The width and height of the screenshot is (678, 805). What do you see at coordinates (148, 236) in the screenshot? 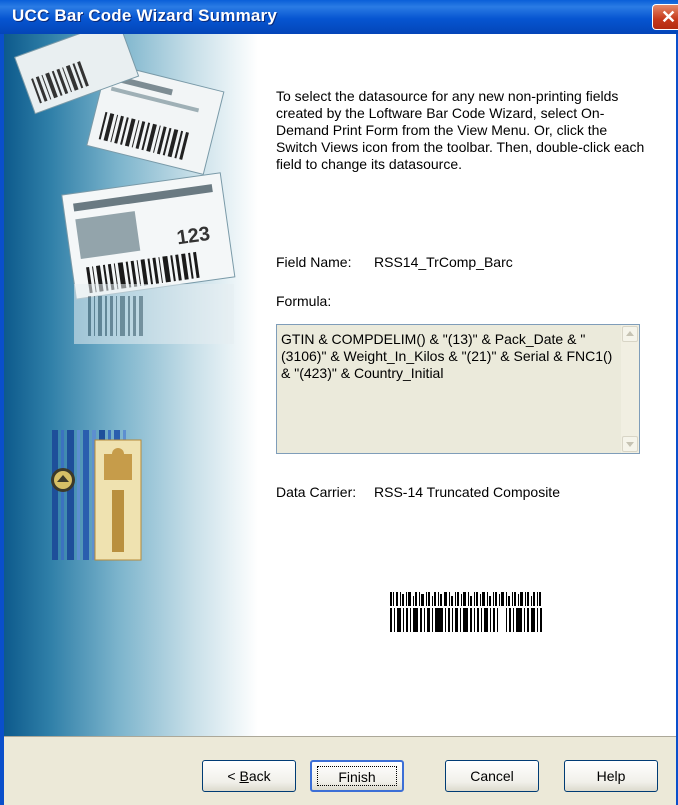
I see `shipping-label-1: 123` at bounding box center [148, 236].